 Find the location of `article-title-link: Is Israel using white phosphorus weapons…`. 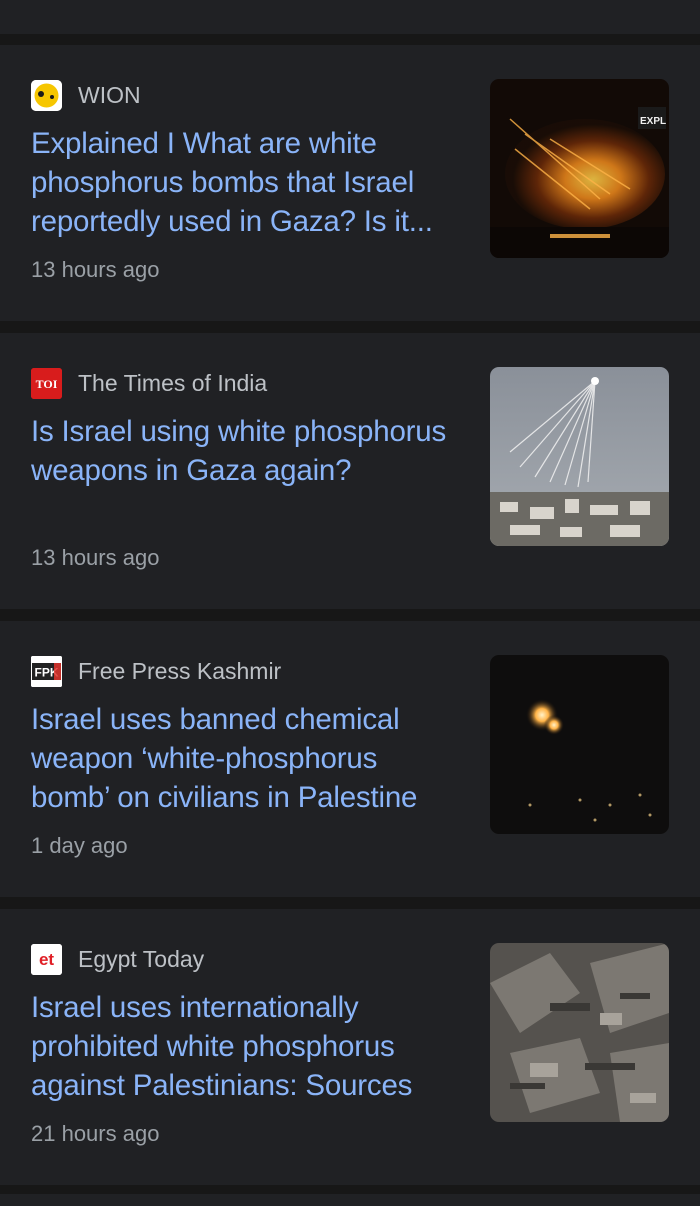

article-title-link: Is Israel using white phosphorus weapons… is located at coordinates (246, 451).